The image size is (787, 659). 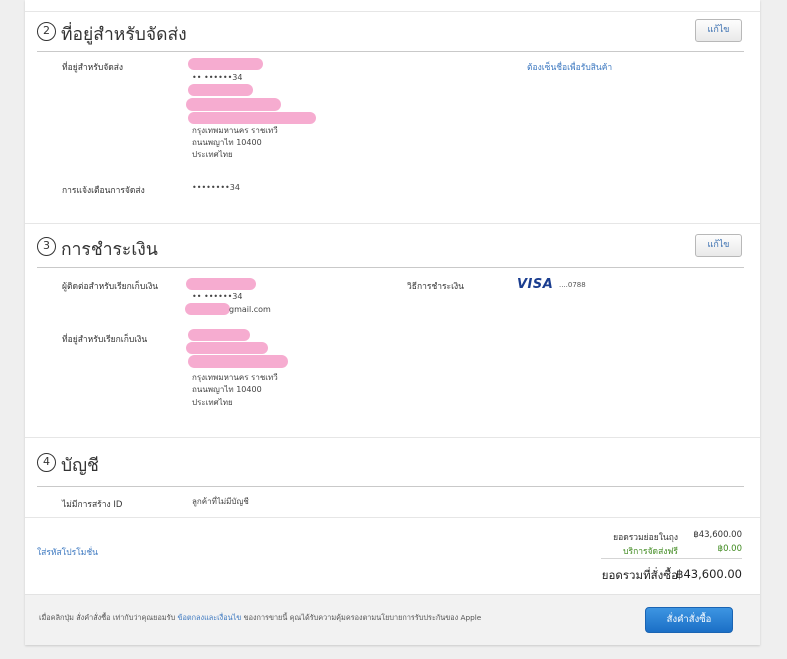 What do you see at coordinates (46, 246) in the screenshot?
I see `step-number-payment: 3` at bounding box center [46, 246].